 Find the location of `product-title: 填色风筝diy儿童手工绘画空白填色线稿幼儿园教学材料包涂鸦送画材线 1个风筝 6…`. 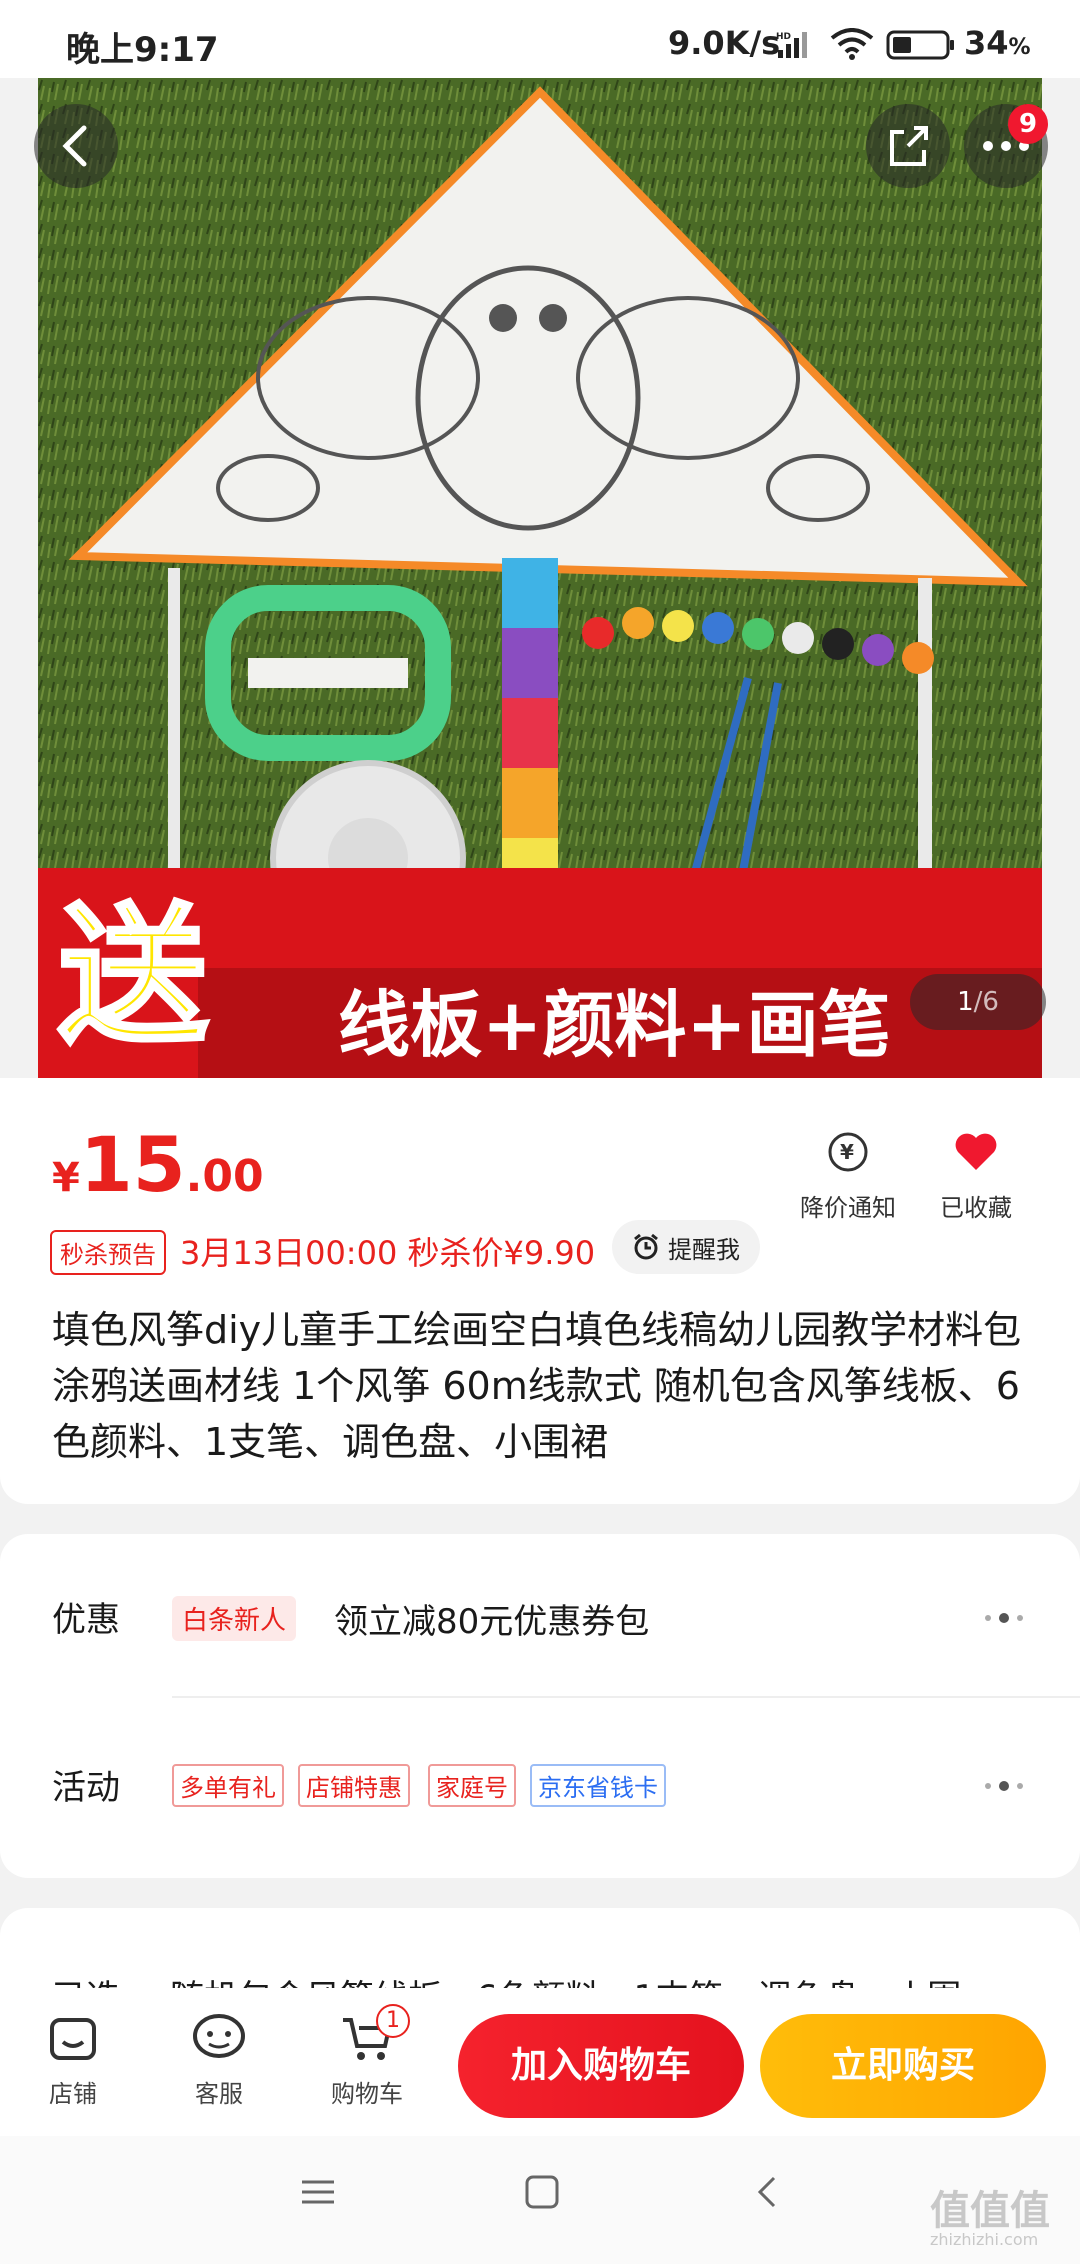

product-title: 填色风筝diy儿童手工绘画空白填色线稿幼儿园教学材料包涂鸦送画材线 1个风筝 6… is located at coordinates (537, 1386).